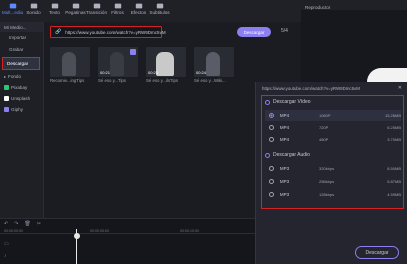  I want to click on toolbar-sticker: Pegatinas, so click(75, 11).